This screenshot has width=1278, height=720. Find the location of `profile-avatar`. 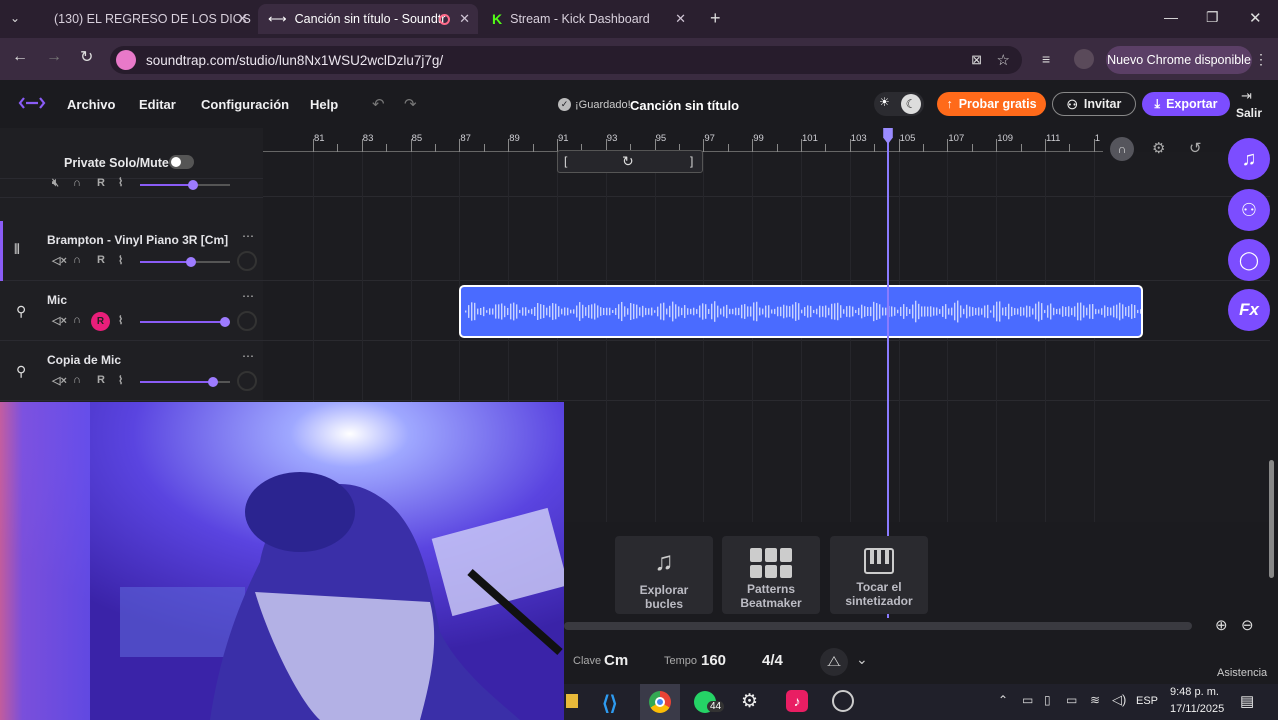

profile-avatar is located at coordinates (1084, 59).